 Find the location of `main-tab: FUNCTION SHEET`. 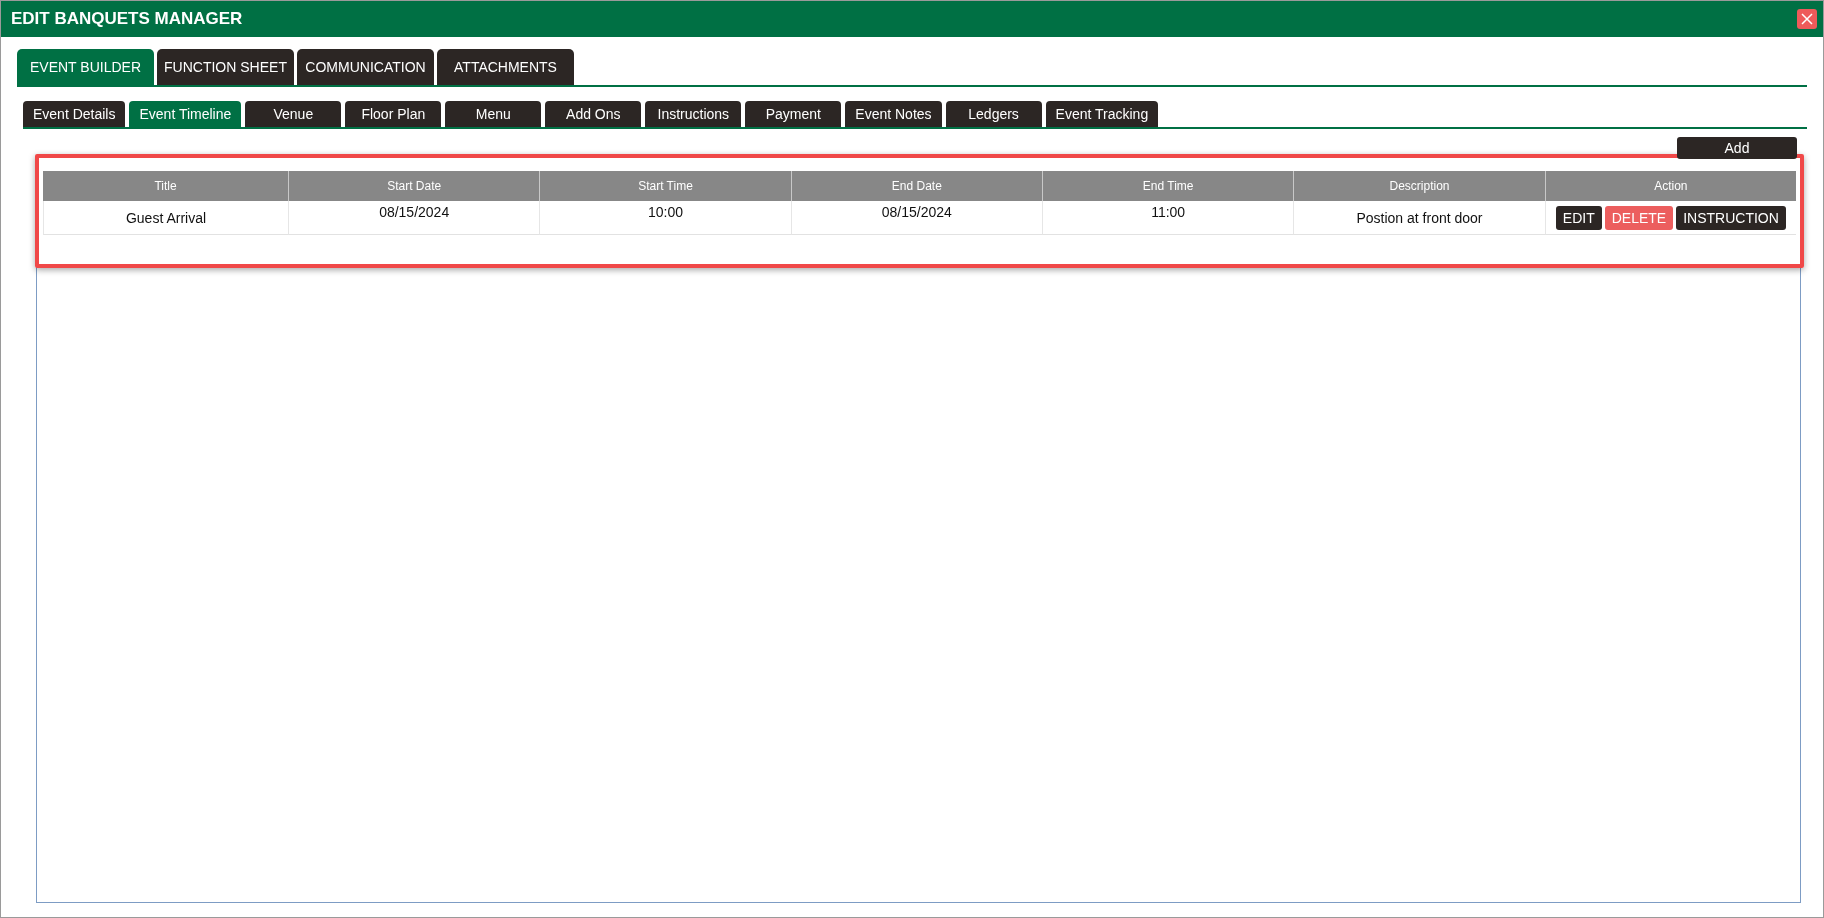

main-tab: FUNCTION SHEET is located at coordinates (225, 67).